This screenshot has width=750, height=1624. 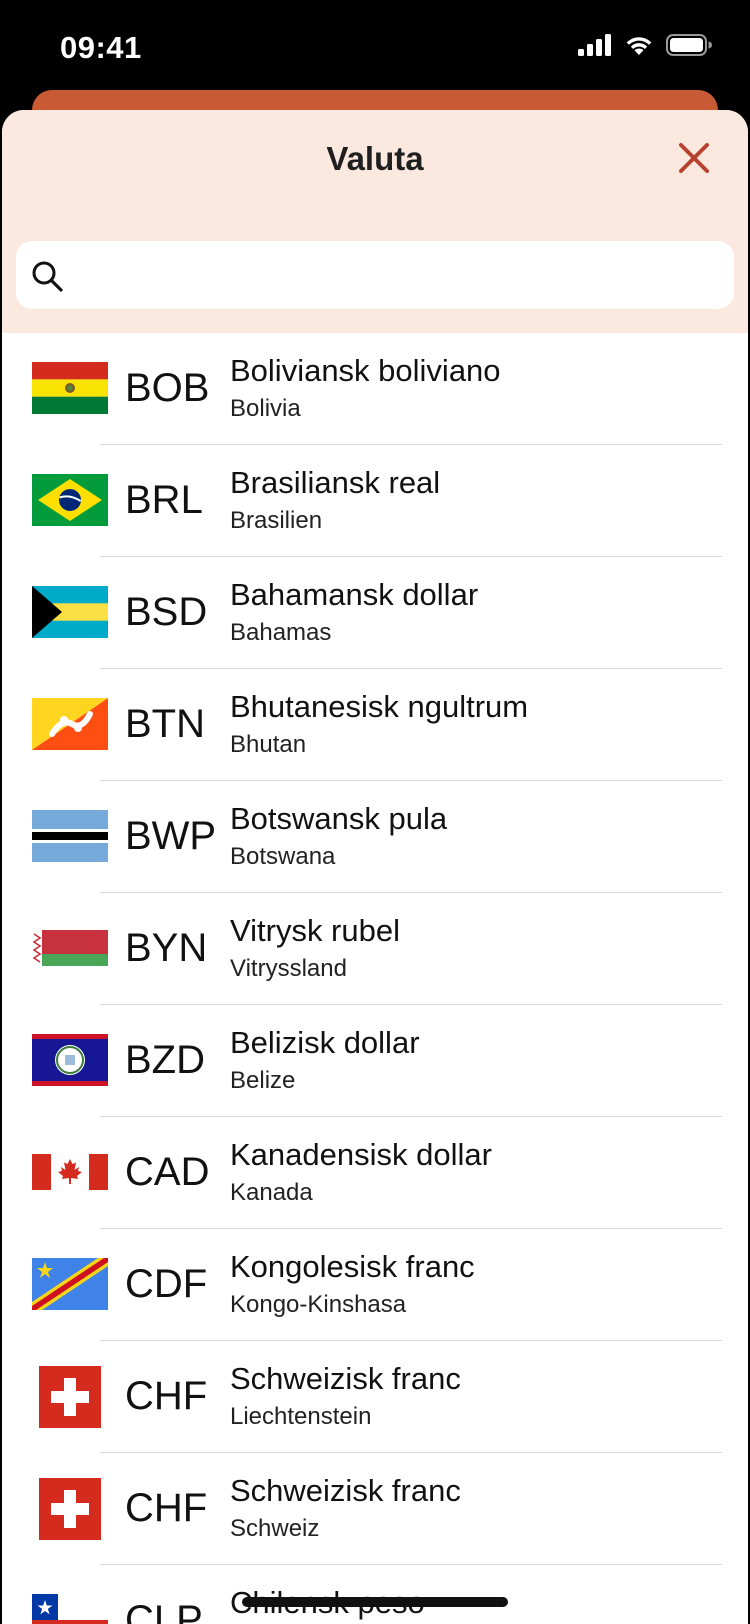 What do you see at coordinates (70, 724) in the screenshot?
I see `bhutan-flag-icon` at bounding box center [70, 724].